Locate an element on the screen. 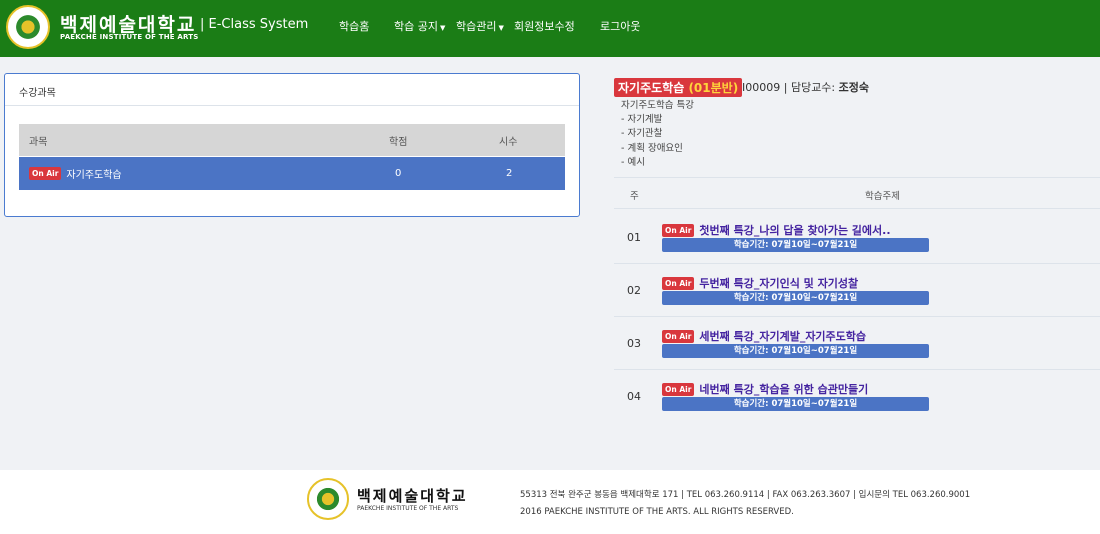  description-line: - 자기관찰 is located at coordinates (642, 133).